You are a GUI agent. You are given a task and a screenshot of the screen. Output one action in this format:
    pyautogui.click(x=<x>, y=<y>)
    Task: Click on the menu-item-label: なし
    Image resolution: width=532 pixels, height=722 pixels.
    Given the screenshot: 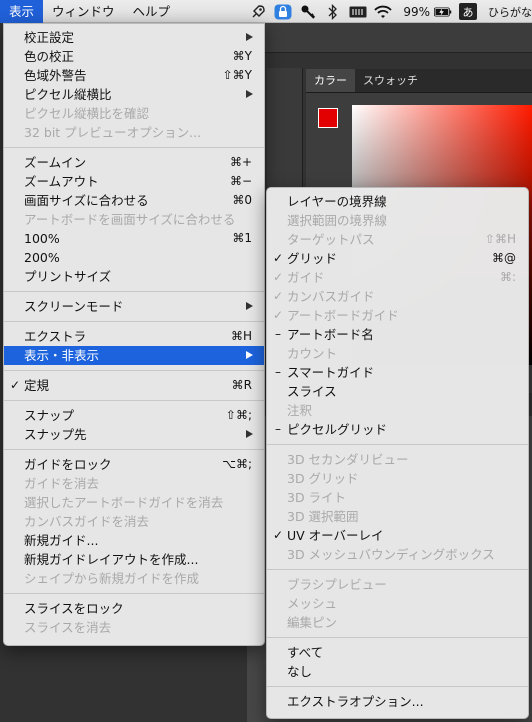 What is the action you would take?
    pyautogui.click(x=300, y=671)
    